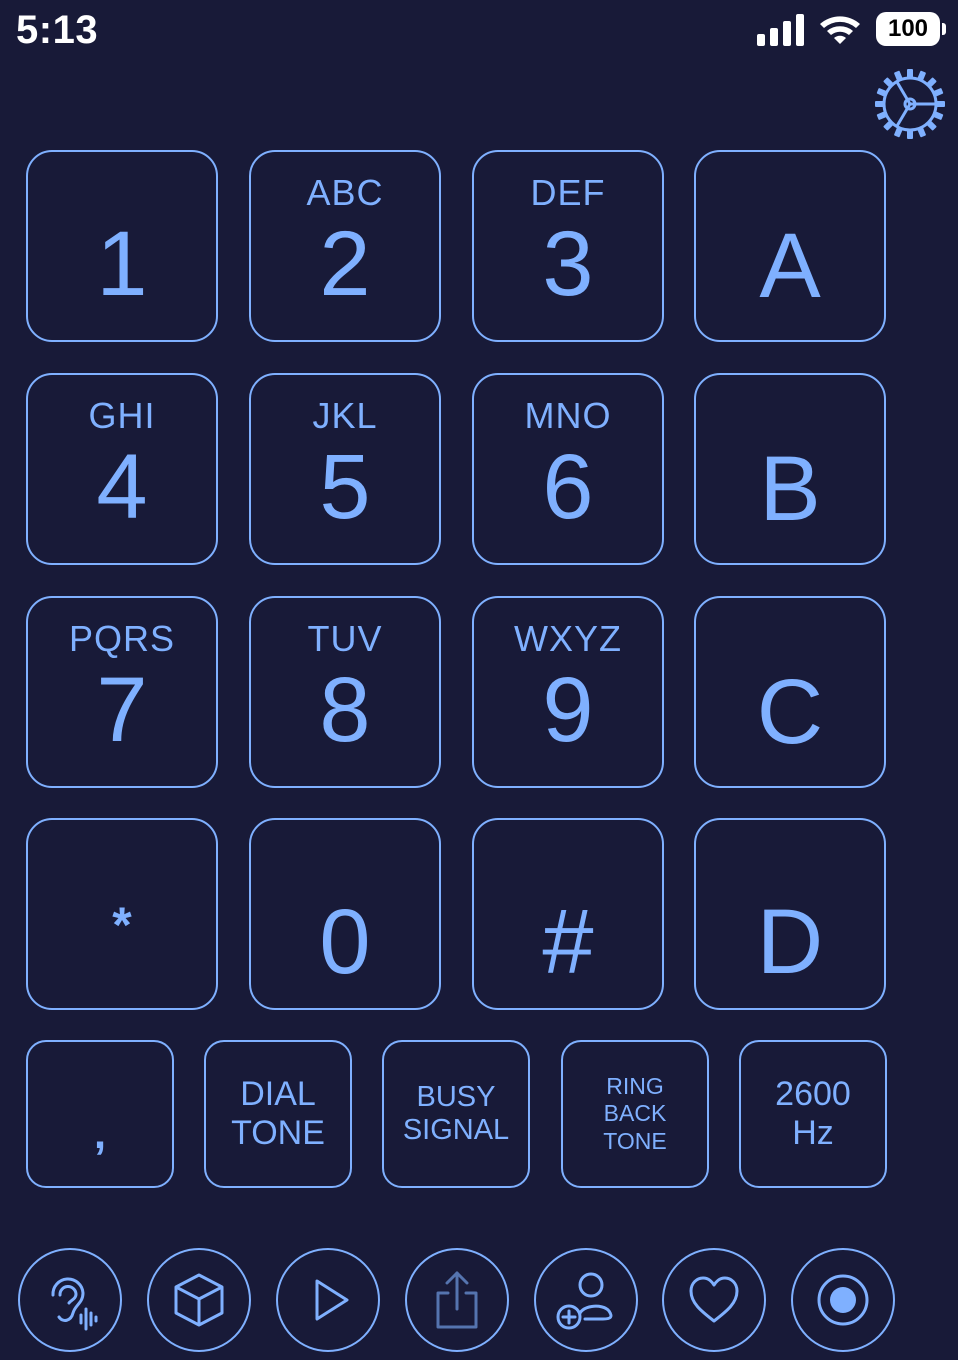 This screenshot has width=958, height=1360. What do you see at coordinates (278, 1133) in the screenshot?
I see `dial-tone-line2: TONE` at bounding box center [278, 1133].